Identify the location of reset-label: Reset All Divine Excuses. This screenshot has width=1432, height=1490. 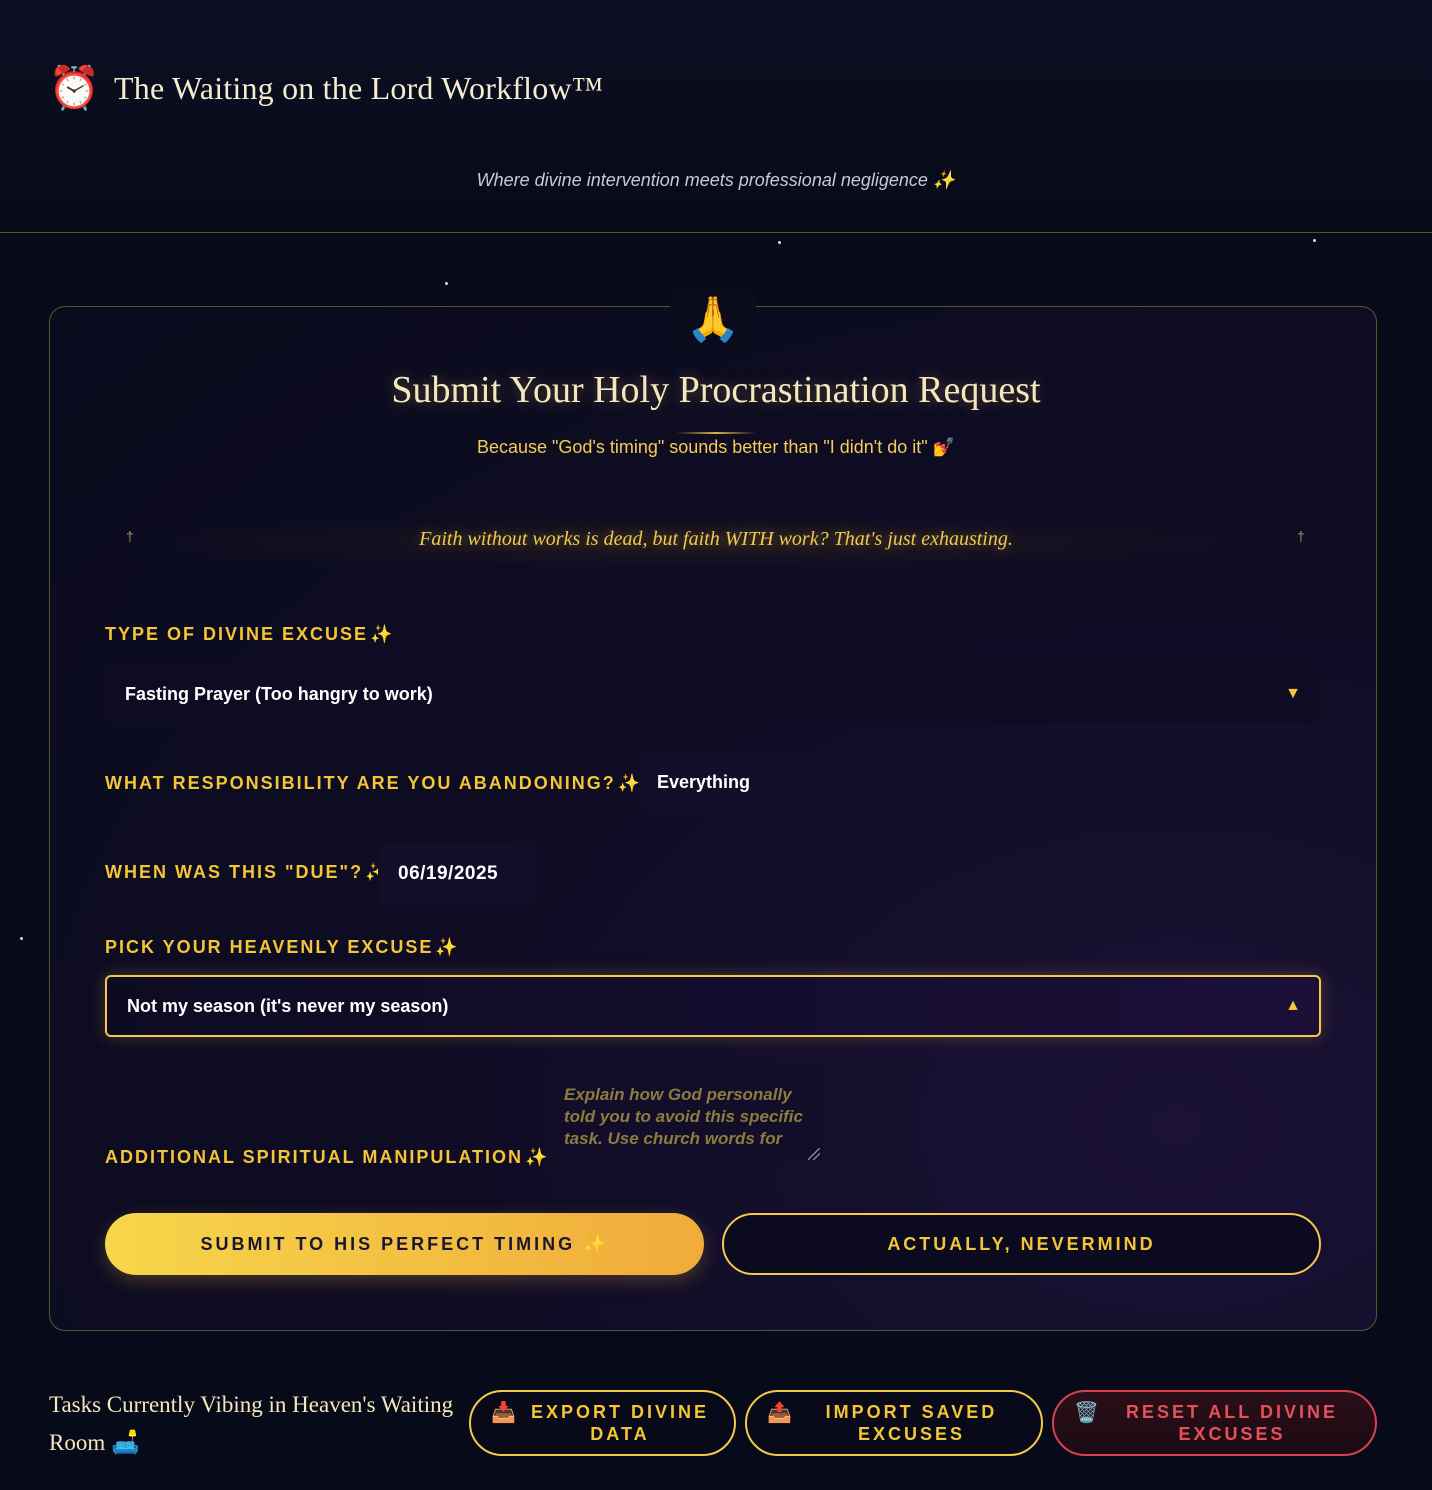
(1231, 1423).